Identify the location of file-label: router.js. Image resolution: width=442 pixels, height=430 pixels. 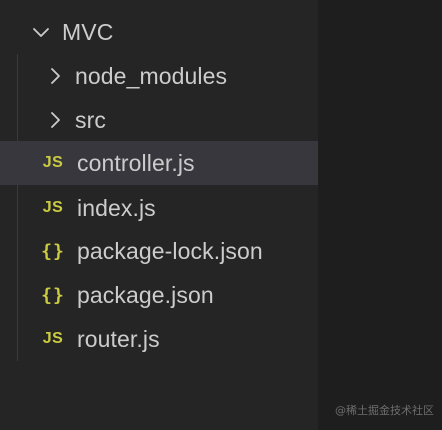
(118, 339).